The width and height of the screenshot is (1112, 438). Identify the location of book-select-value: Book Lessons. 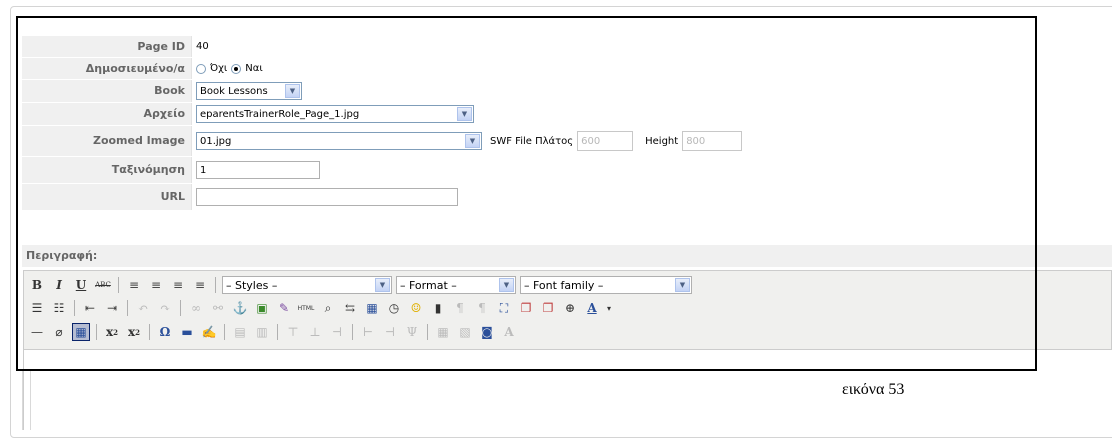
(234, 91).